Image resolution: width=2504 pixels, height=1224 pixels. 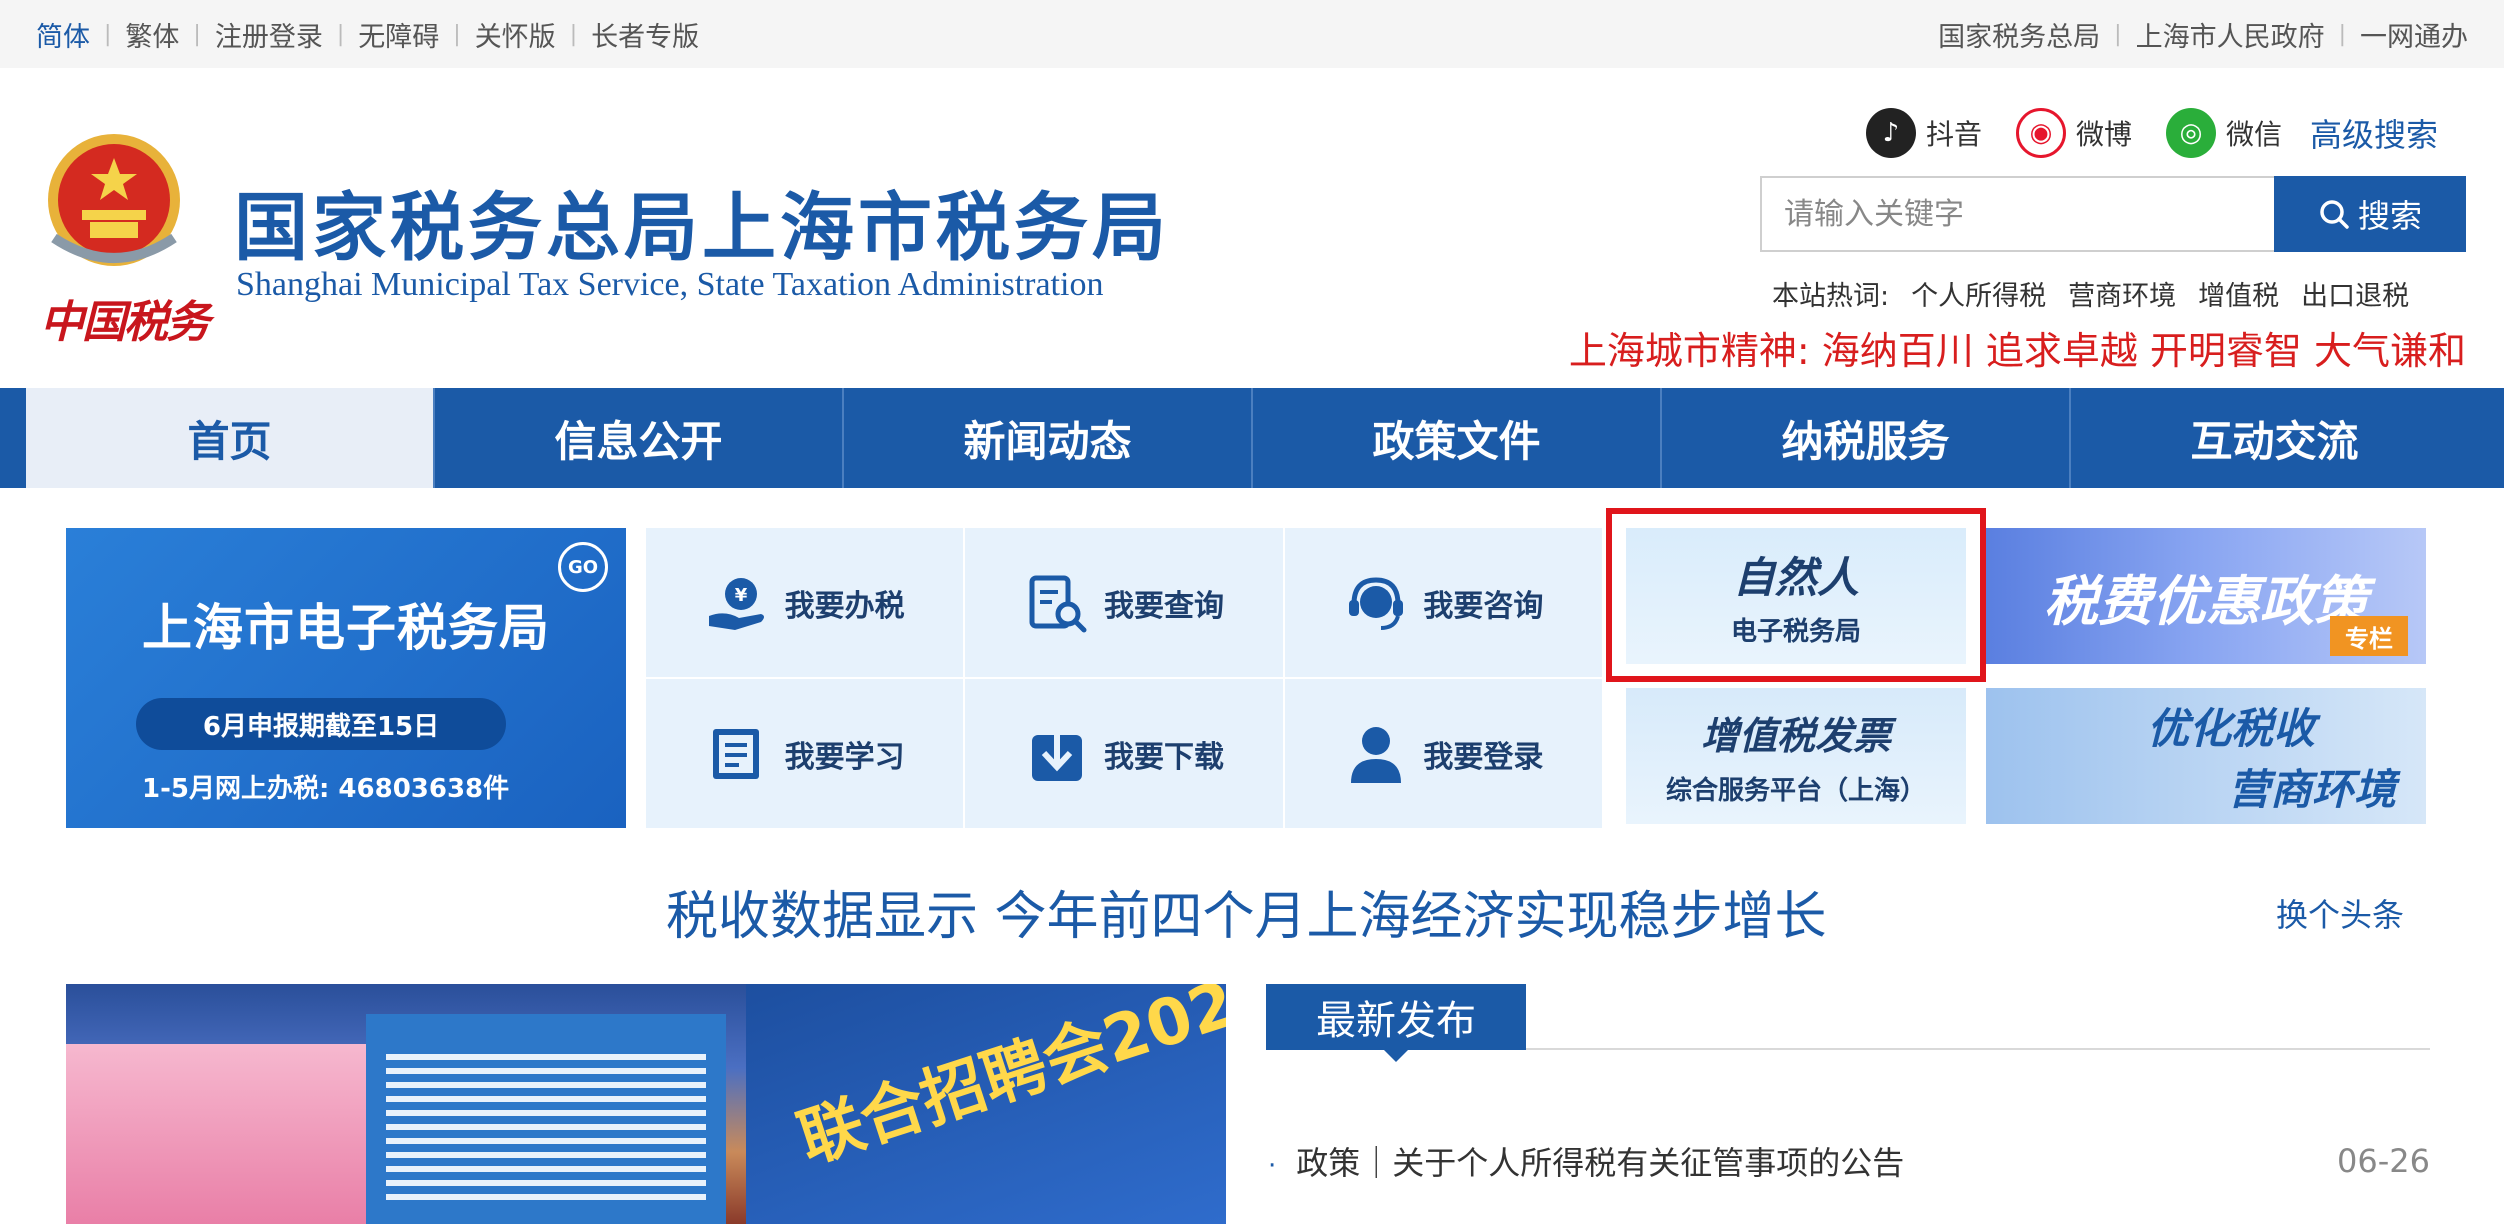 I want to click on link-traditional: 繁体, so click(x=152, y=34).